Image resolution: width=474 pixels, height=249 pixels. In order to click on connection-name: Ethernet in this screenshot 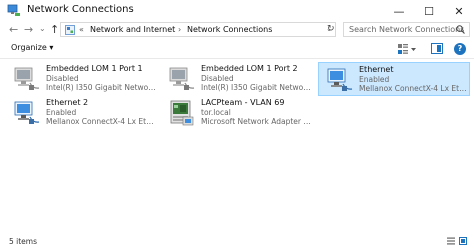, I will do `click(376, 69)`.